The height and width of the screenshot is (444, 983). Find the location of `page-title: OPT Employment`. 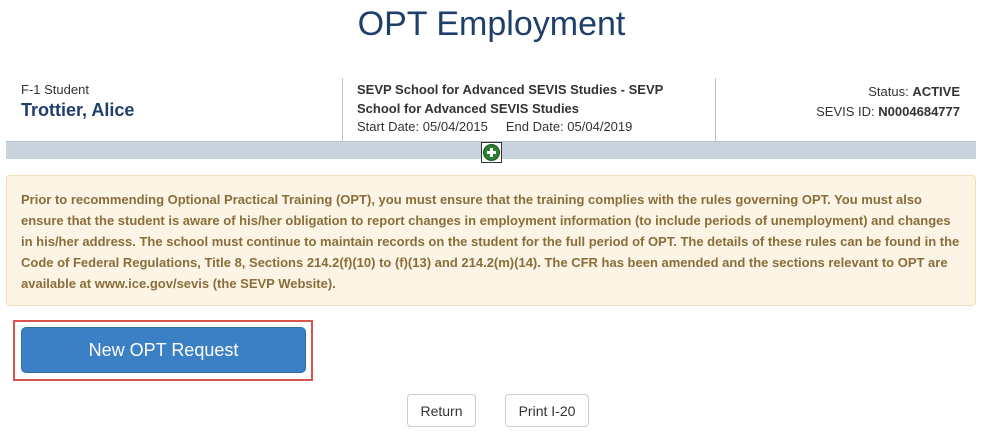

page-title: OPT Employment is located at coordinates (491, 24).